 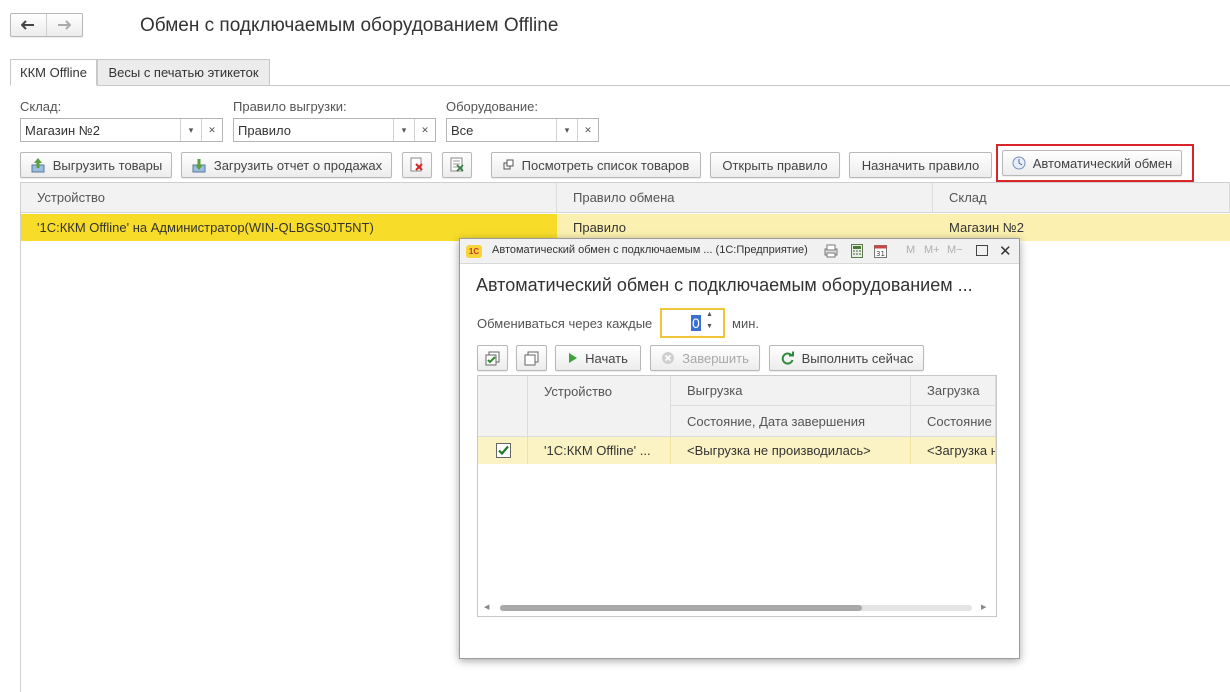 What do you see at coordinates (791, 391) in the screenshot?
I see `column-header-export: Выгрузка` at bounding box center [791, 391].